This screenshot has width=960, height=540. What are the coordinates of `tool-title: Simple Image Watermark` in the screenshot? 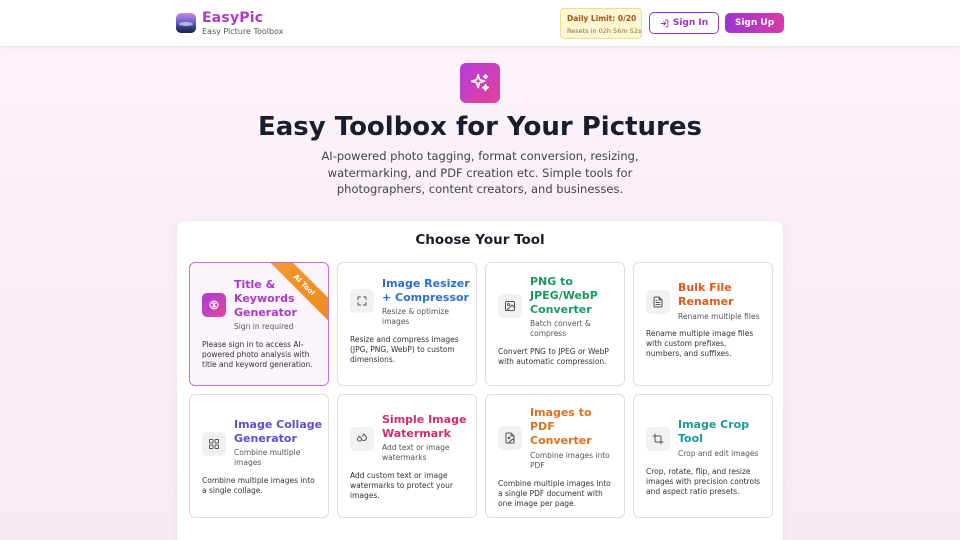 It's located at (424, 426).